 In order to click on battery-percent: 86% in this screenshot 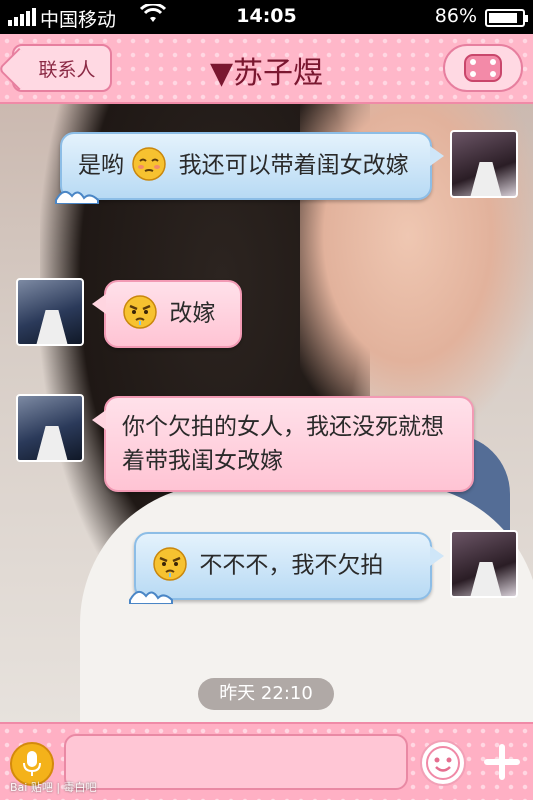, I will do `click(455, 16)`.